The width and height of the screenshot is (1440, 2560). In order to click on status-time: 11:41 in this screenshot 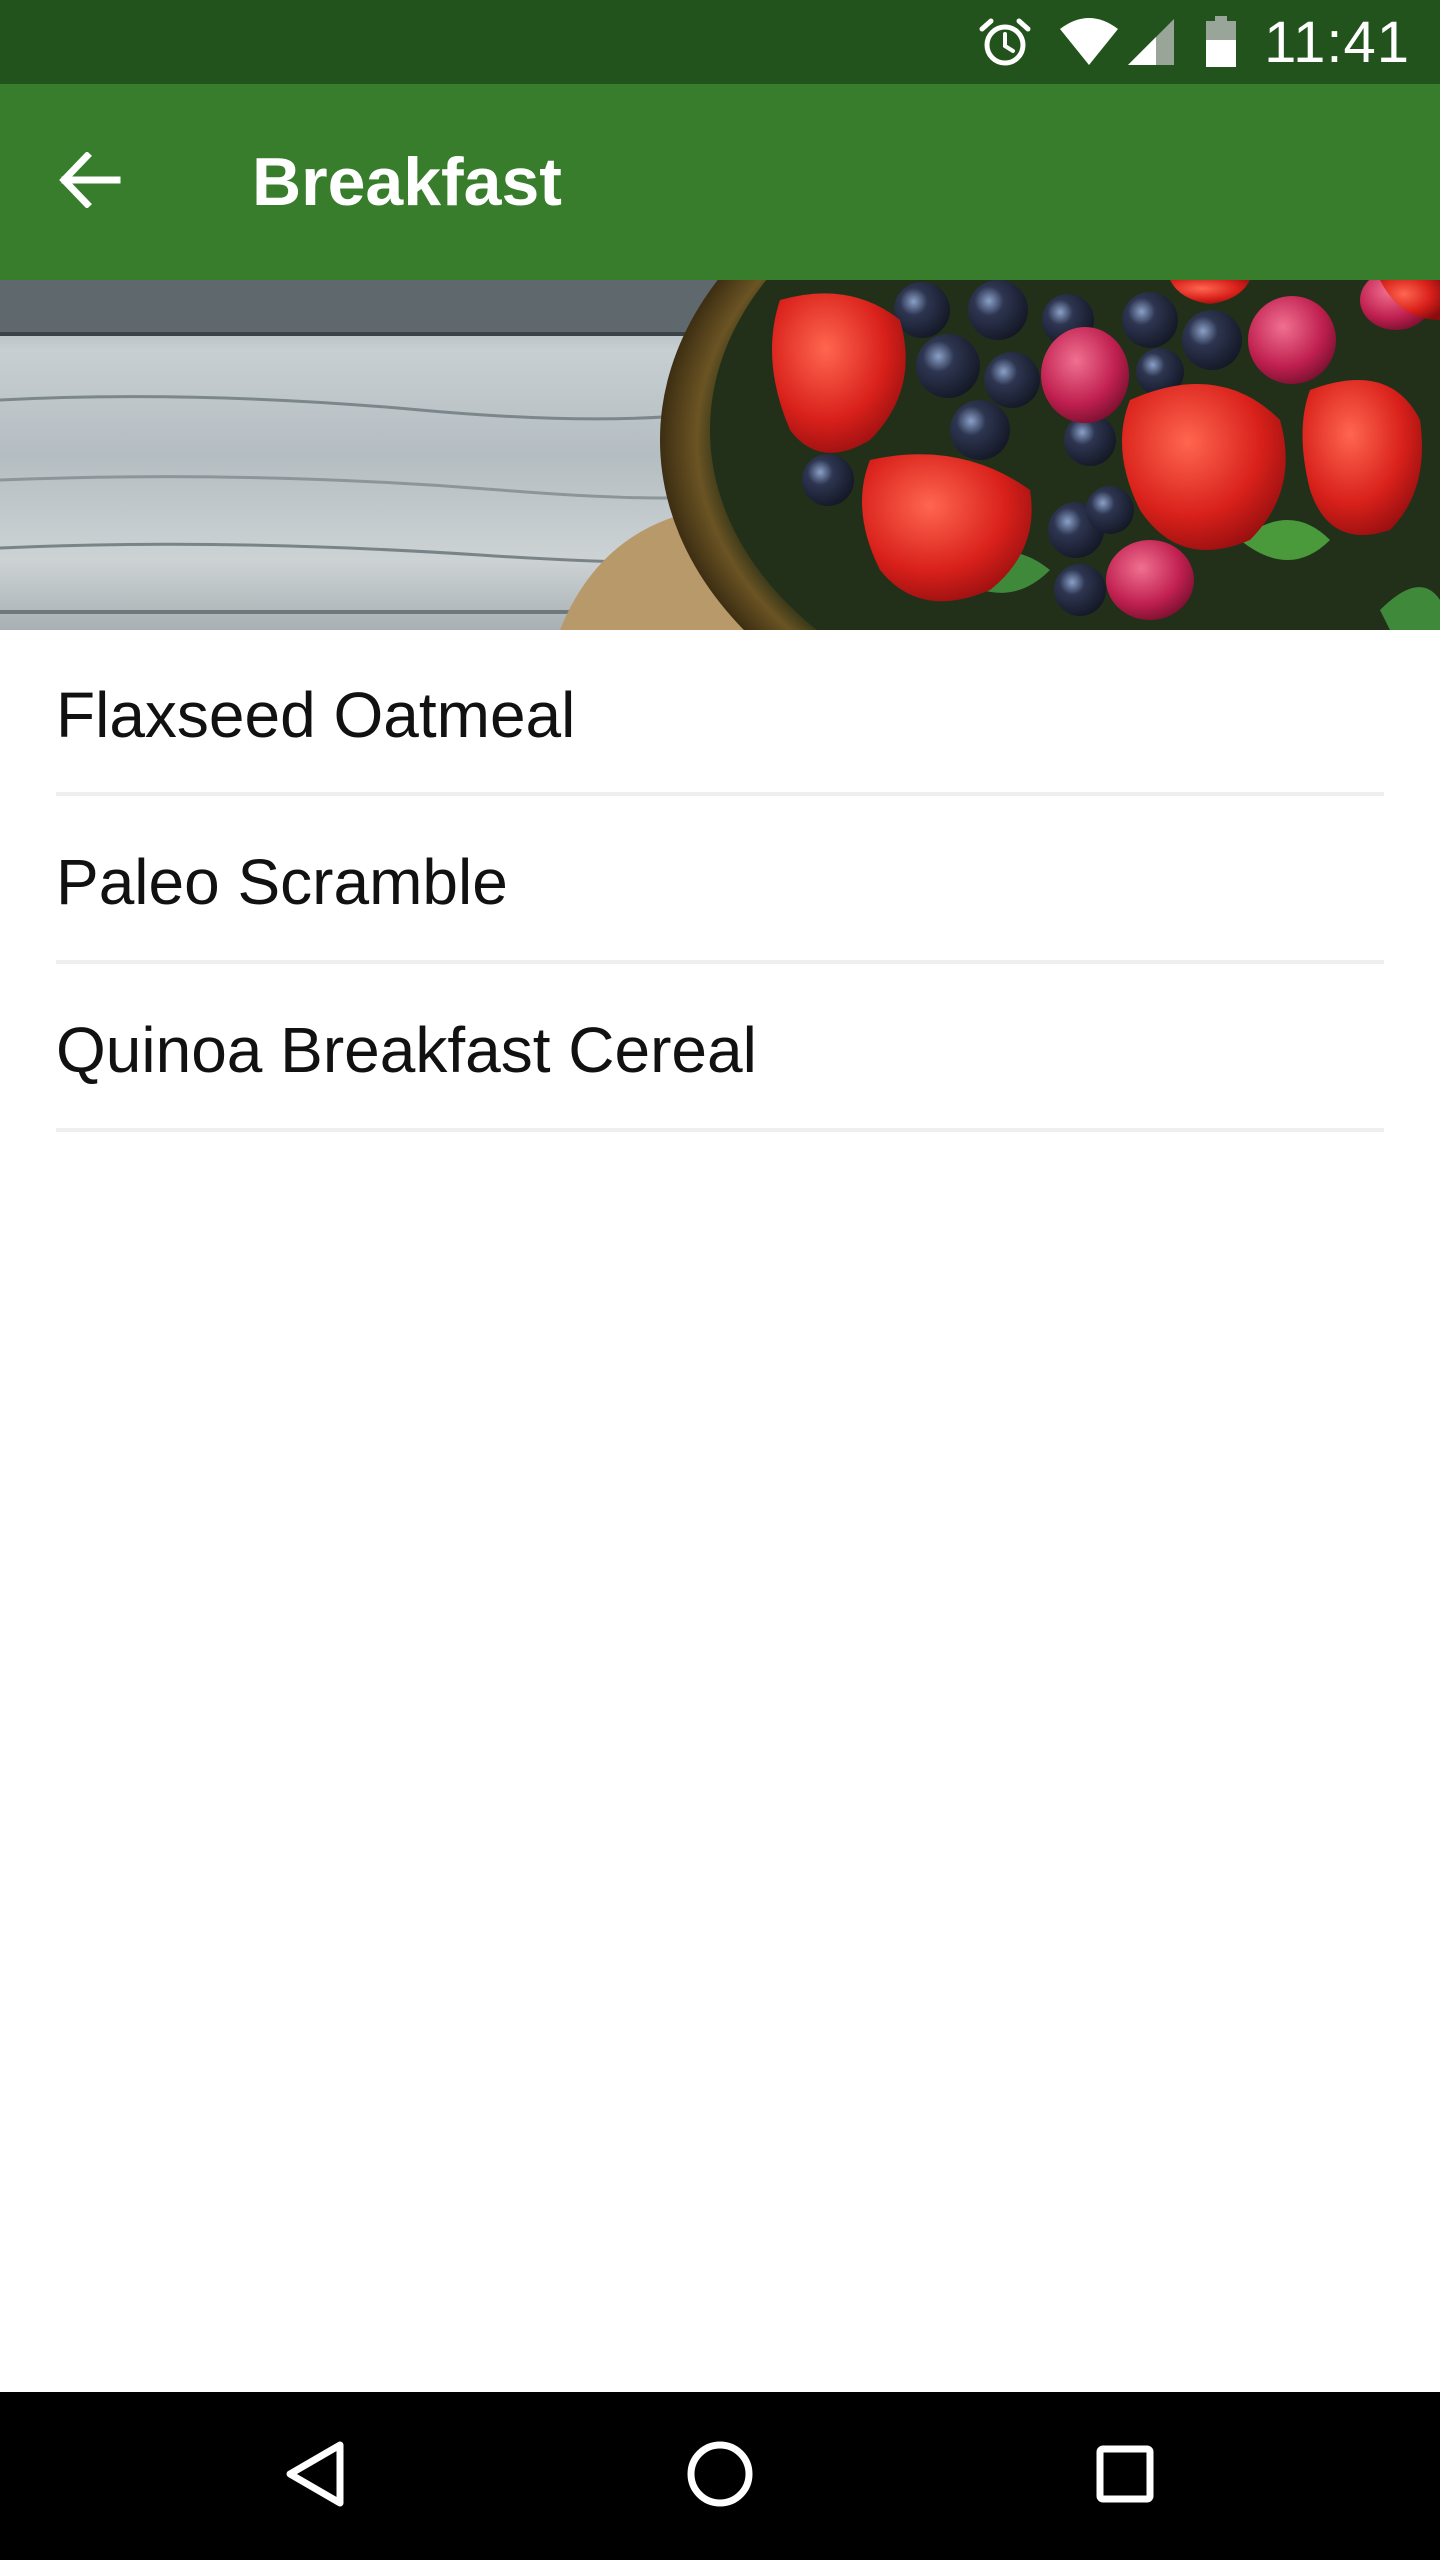, I will do `click(1337, 42)`.